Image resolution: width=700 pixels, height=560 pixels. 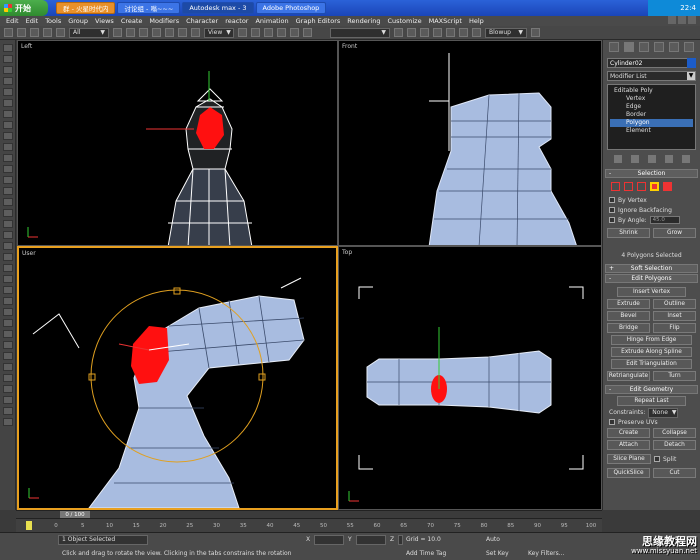 I want to click on key-mode-icon, so click(x=29, y=525).